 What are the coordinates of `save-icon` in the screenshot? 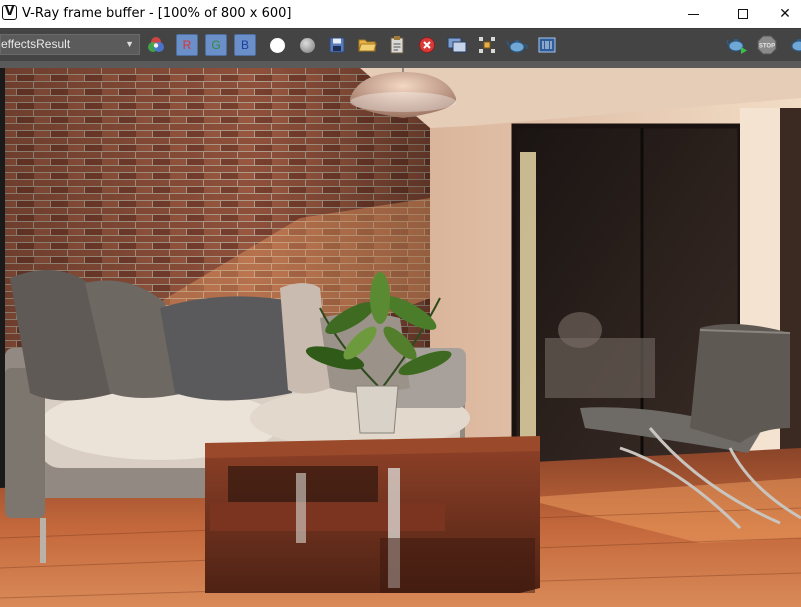 It's located at (337, 45).